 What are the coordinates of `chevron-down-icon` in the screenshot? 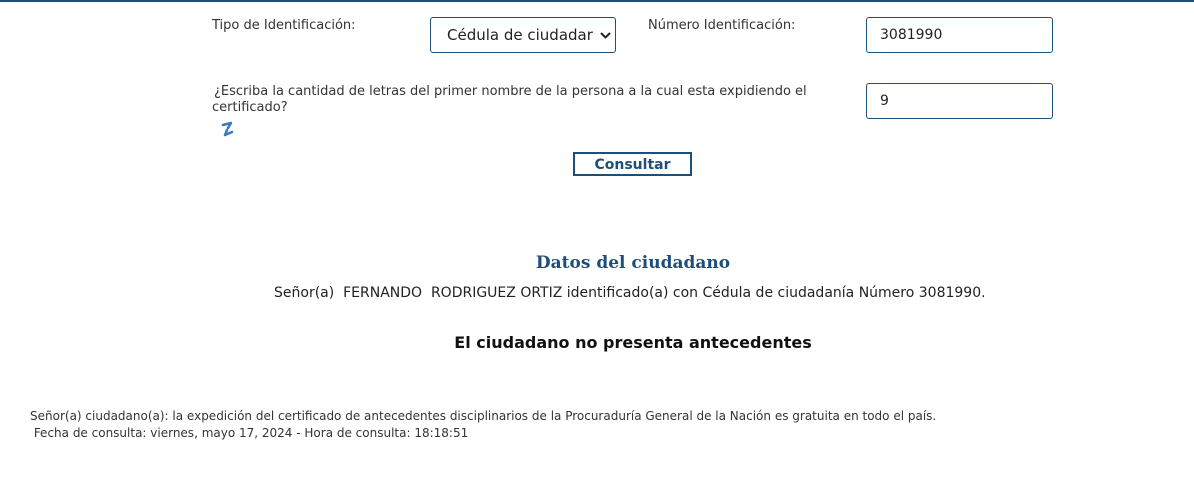 It's located at (605, 35).